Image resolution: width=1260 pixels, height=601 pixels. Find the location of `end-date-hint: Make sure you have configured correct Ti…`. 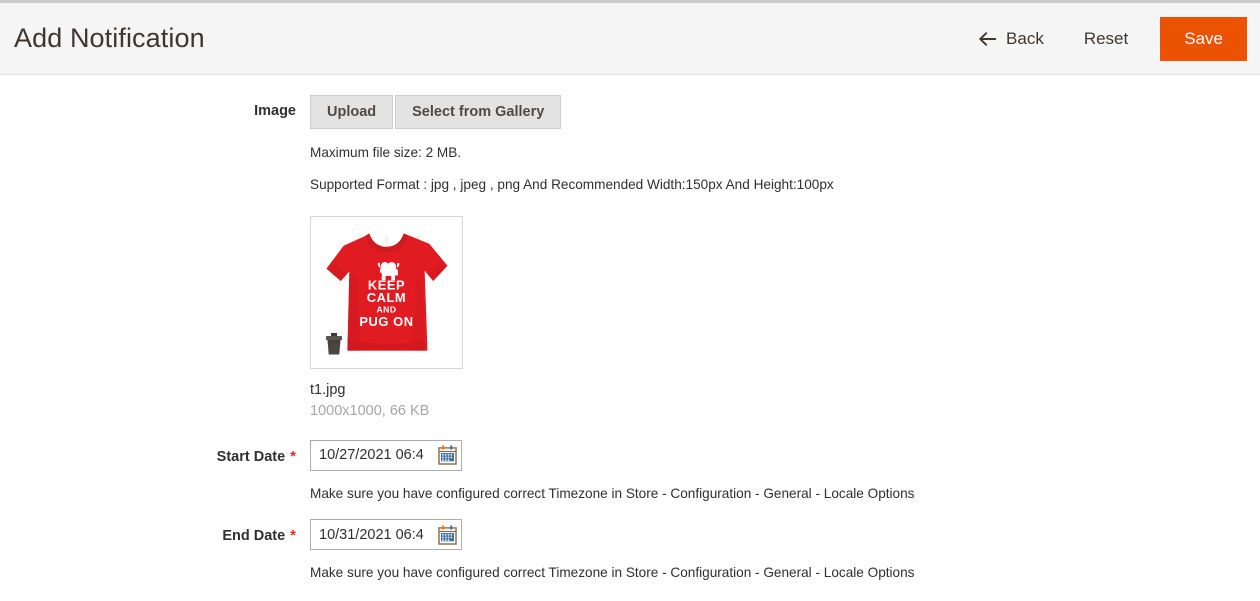

end-date-hint: Make sure you have configured correct Ti… is located at coordinates (612, 573).